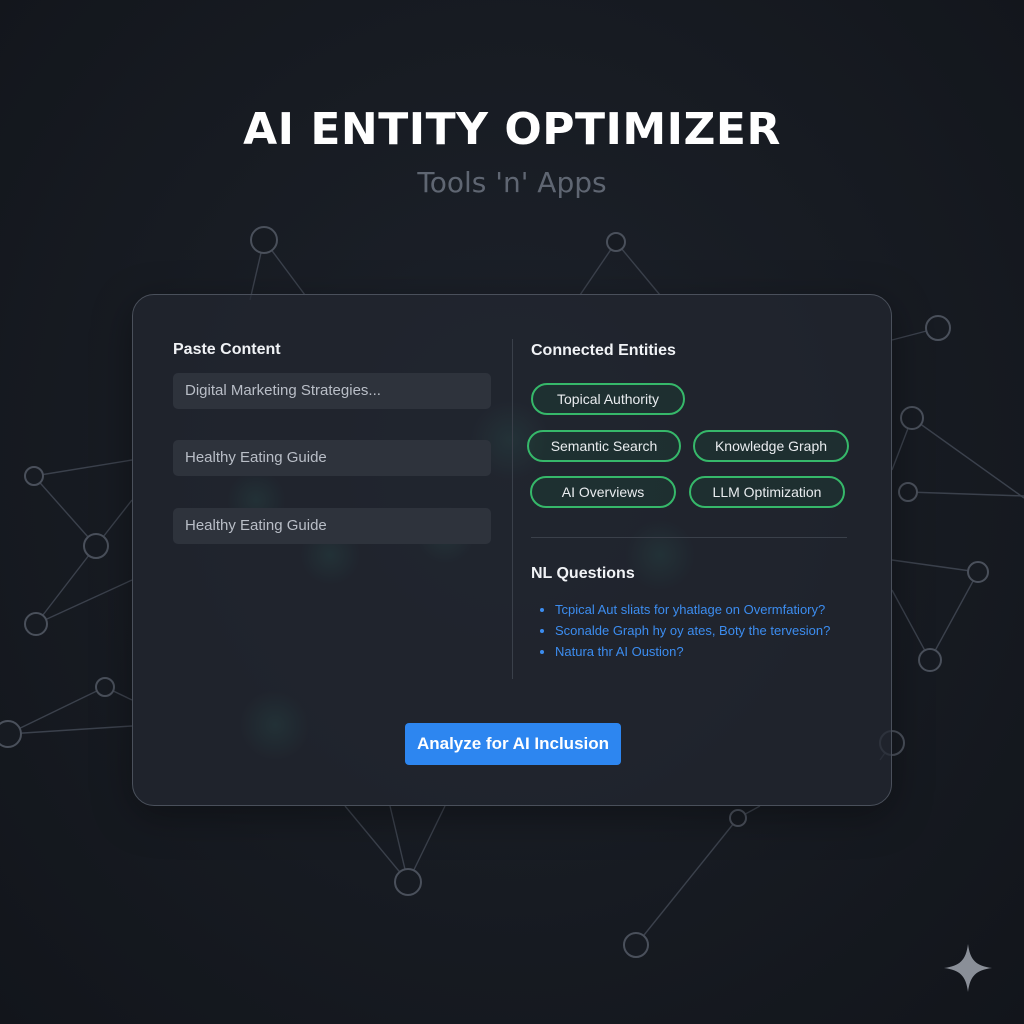  What do you see at coordinates (604, 446) in the screenshot?
I see `entity-chip: Semantic Search` at bounding box center [604, 446].